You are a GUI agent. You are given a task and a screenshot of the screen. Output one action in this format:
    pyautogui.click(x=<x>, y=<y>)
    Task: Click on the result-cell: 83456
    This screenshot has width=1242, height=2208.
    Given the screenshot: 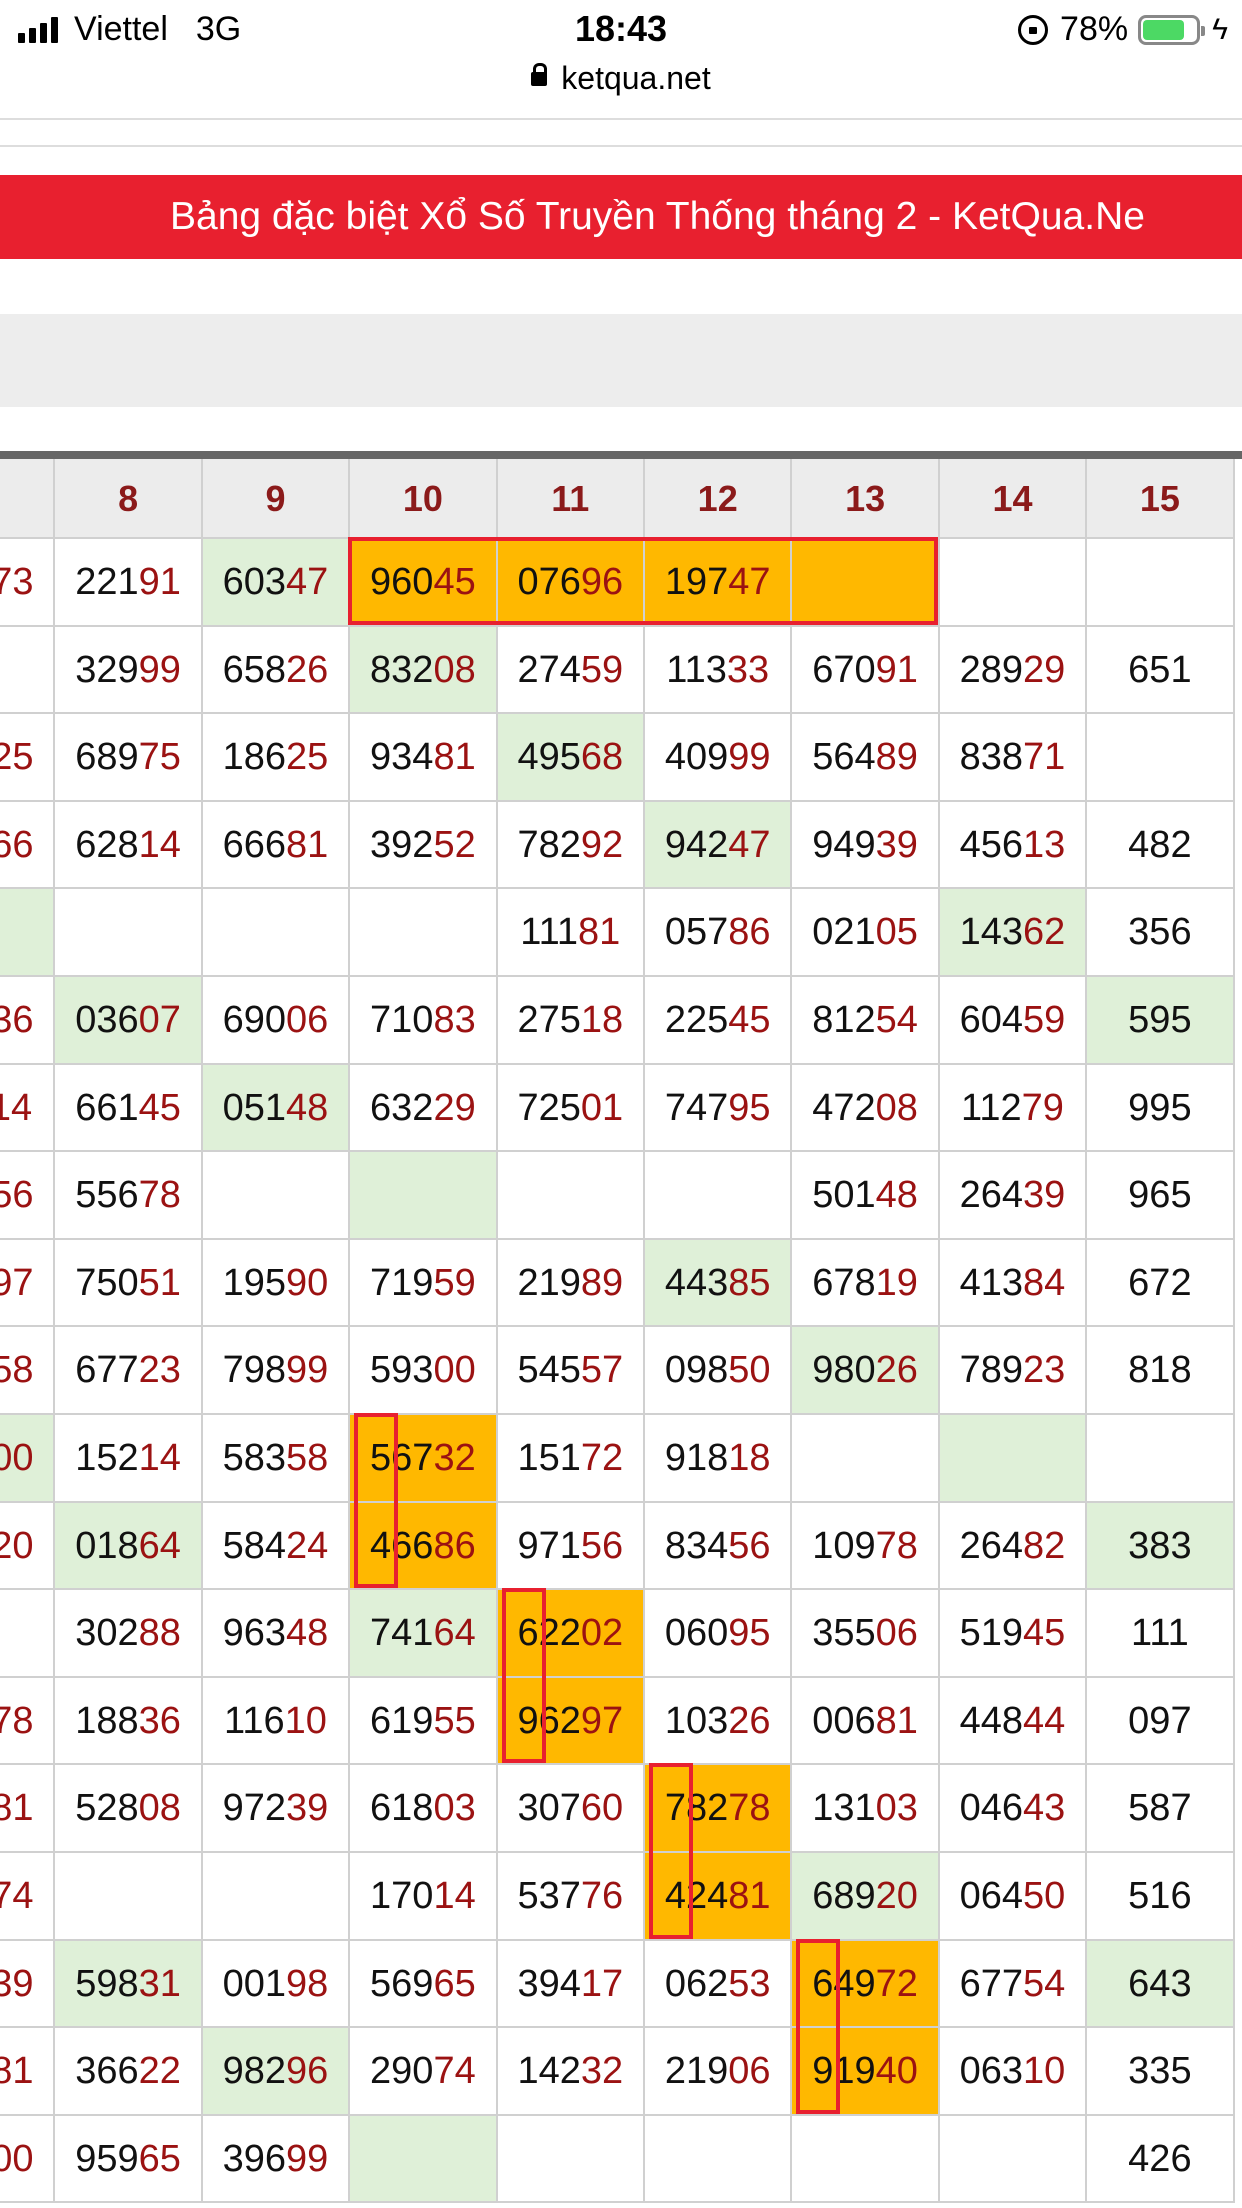 What is the action you would take?
    pyautogui.click(x=719, y=1546)
    